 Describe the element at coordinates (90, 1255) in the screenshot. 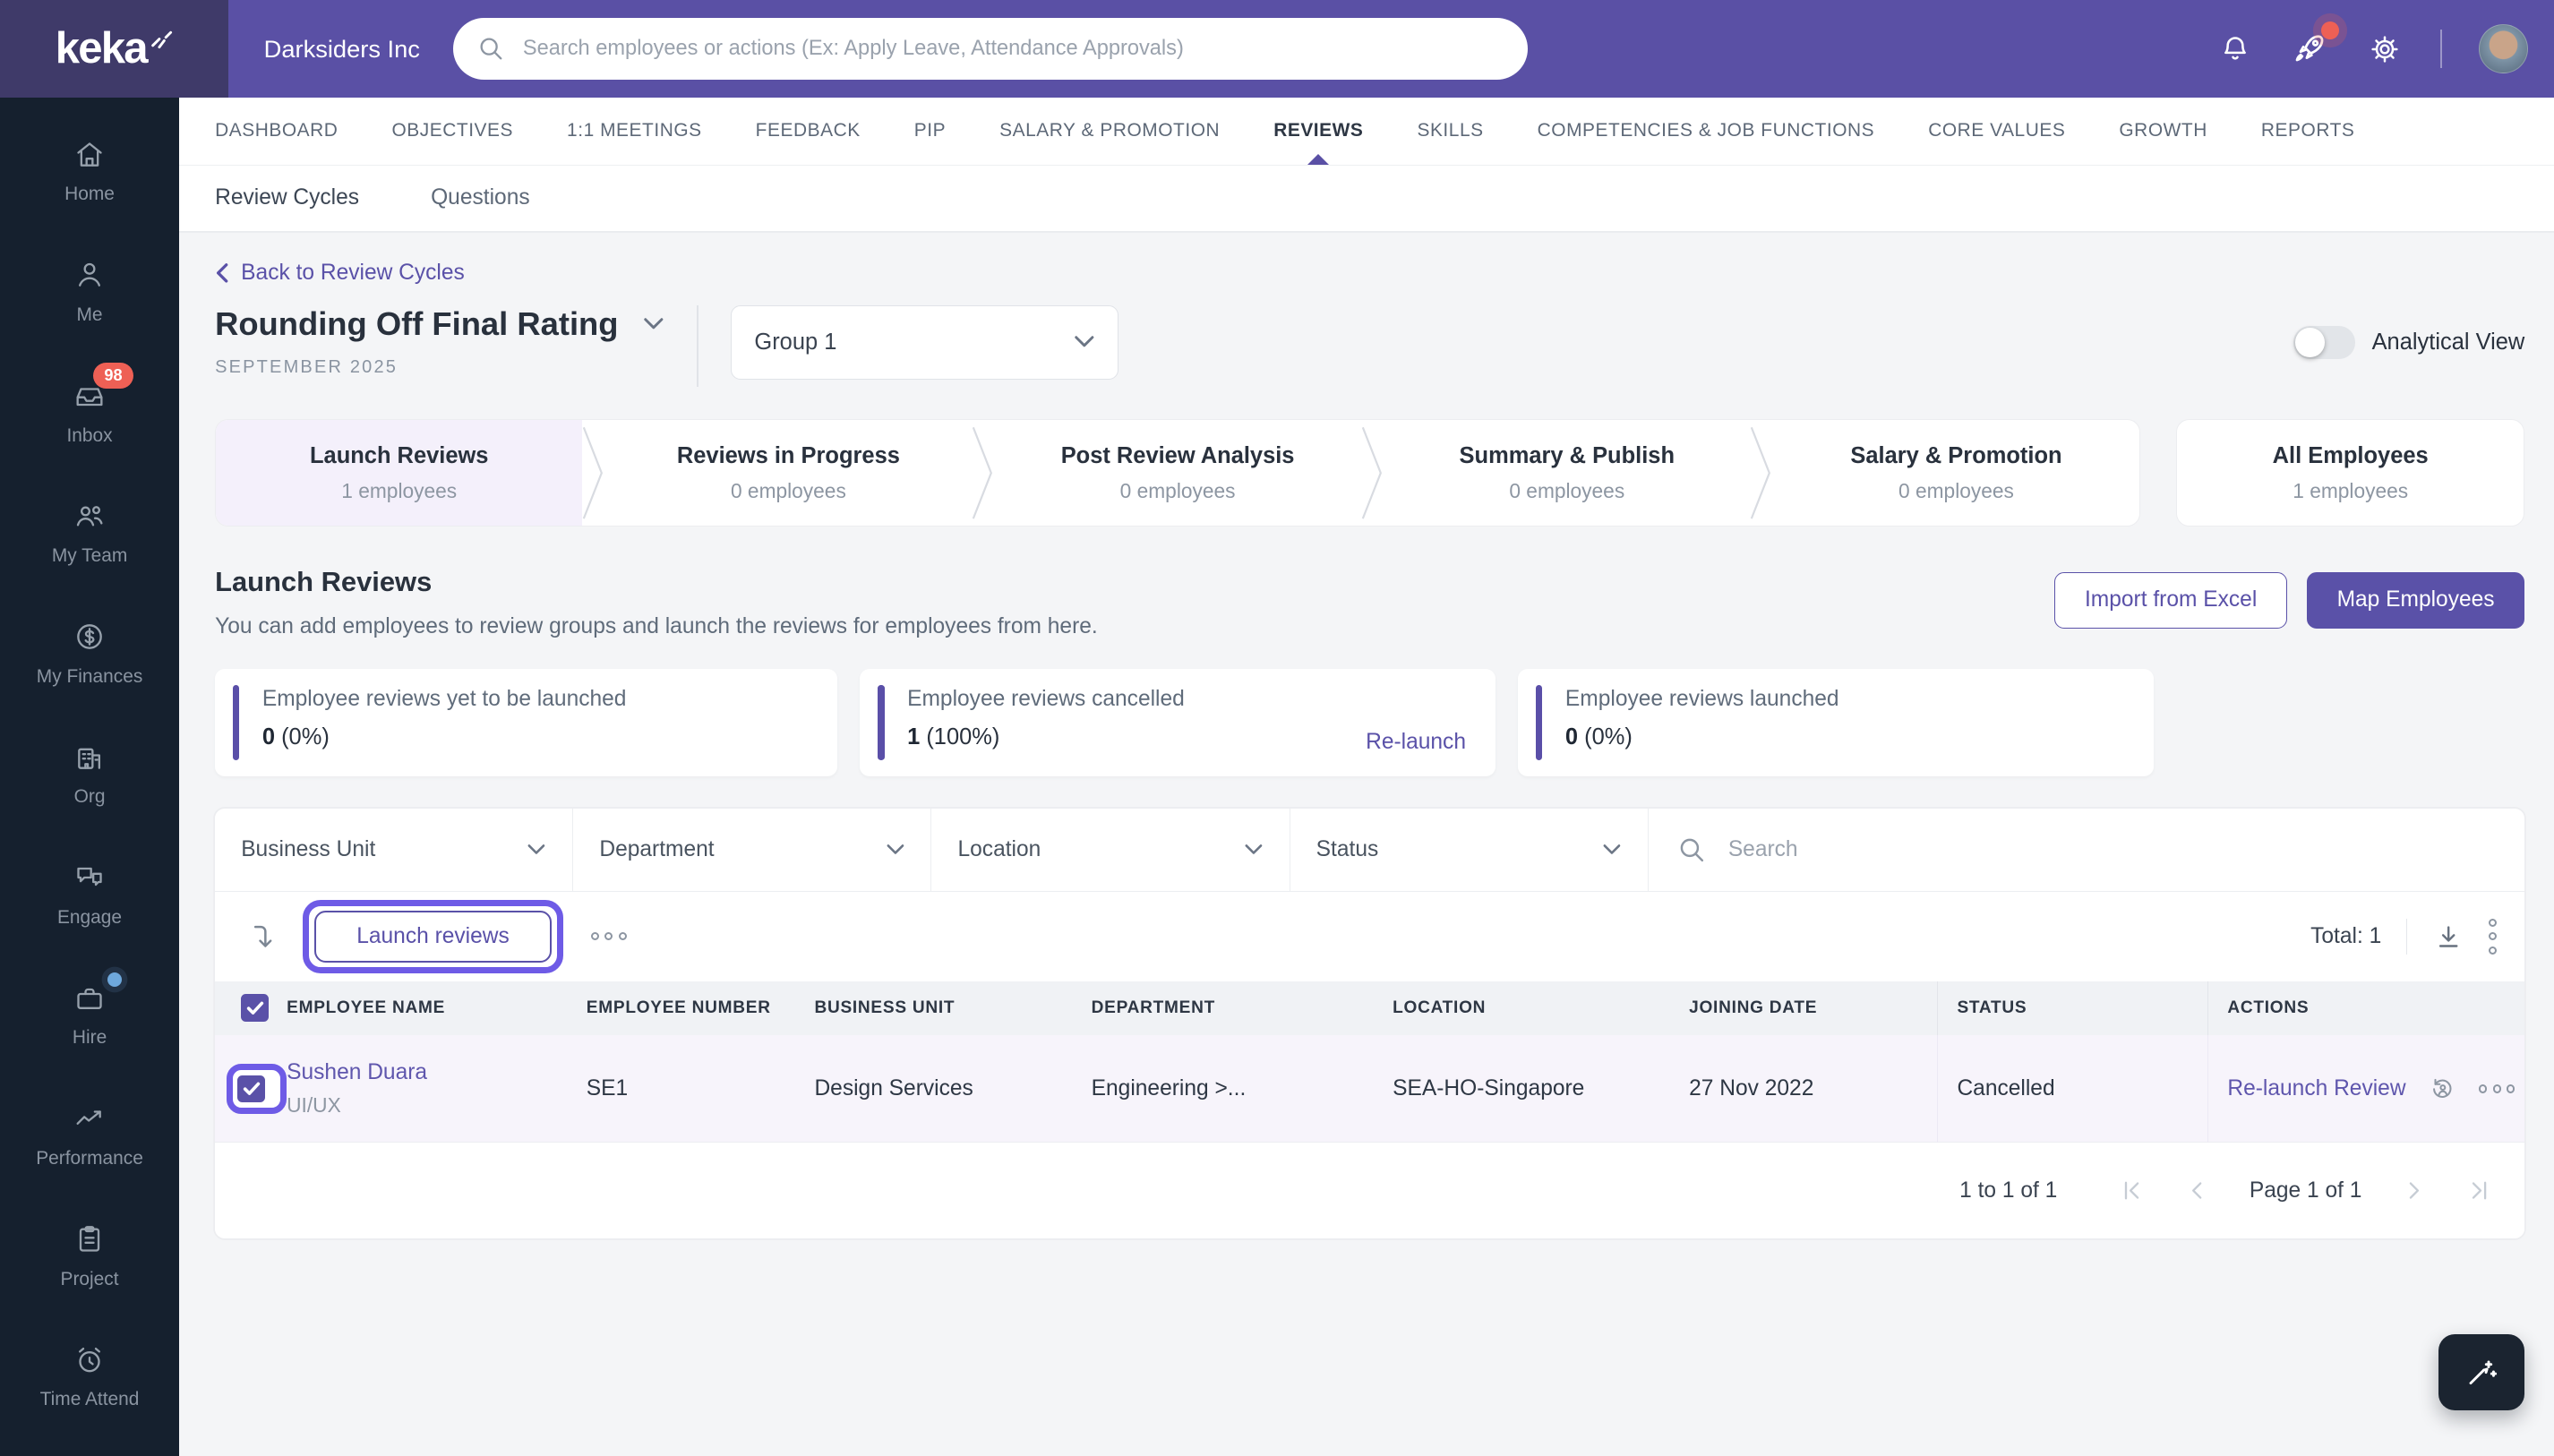

I see `sidebar-item-project: Project` at that location.